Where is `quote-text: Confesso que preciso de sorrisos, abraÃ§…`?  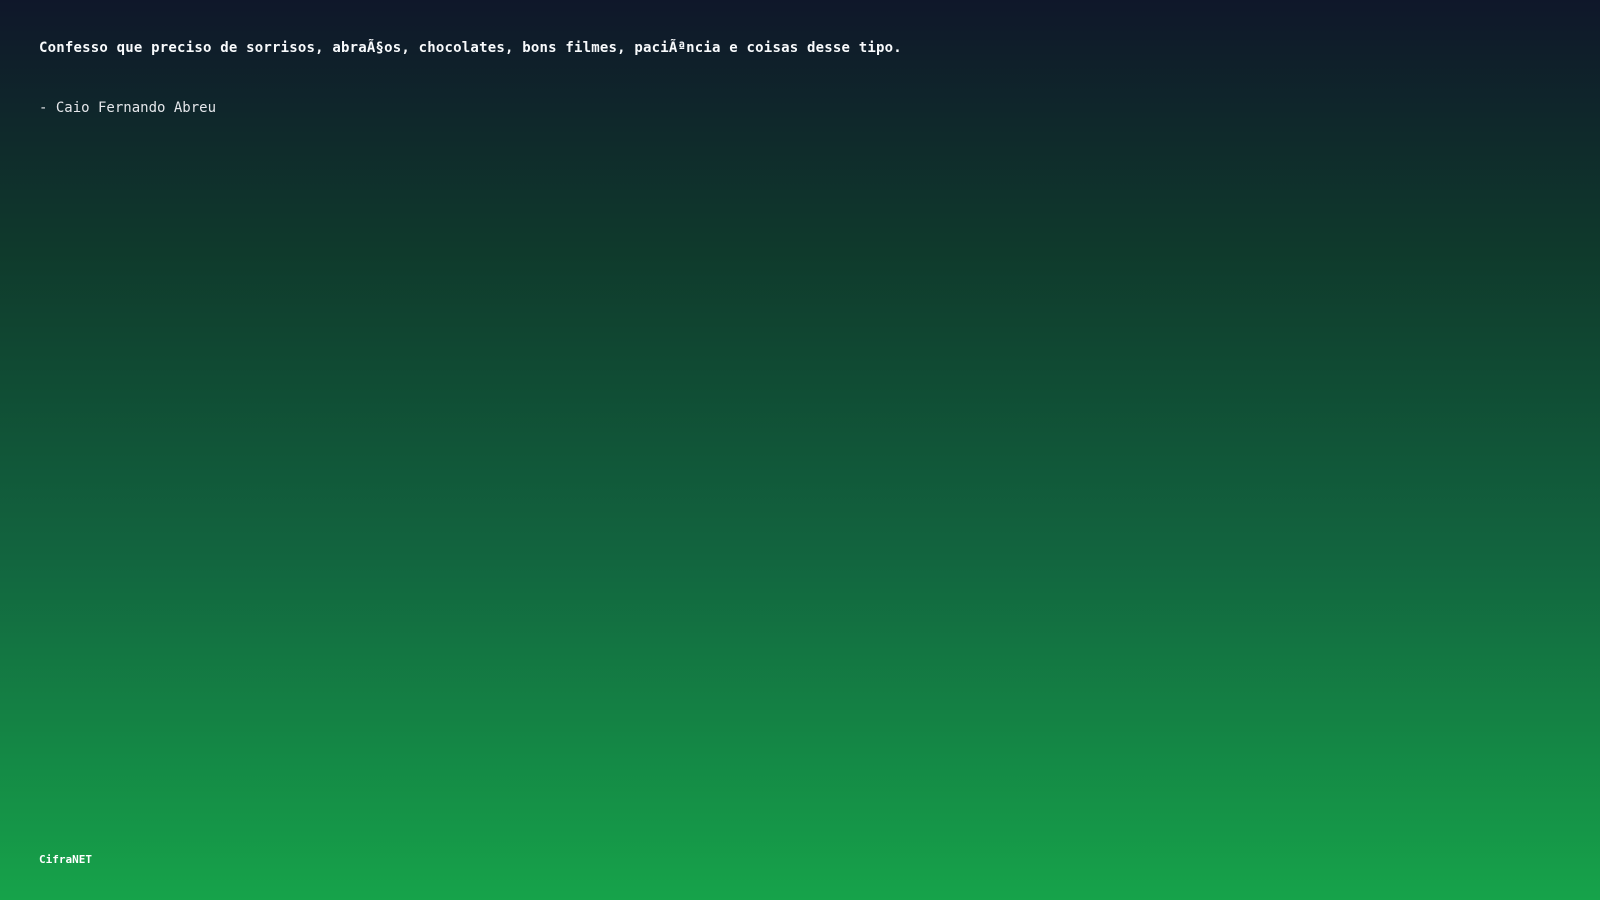 quote-text: Confesso que preciso de sorrisos, abraÃ§… is located at coordinates (470, 48).